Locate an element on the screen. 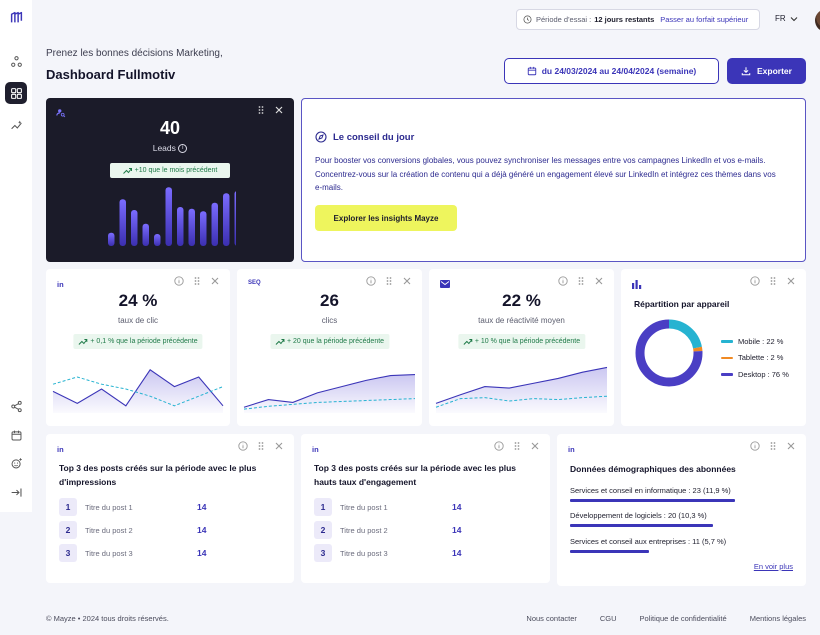  kpi-value: 26 is located at coordinates (329, 300).